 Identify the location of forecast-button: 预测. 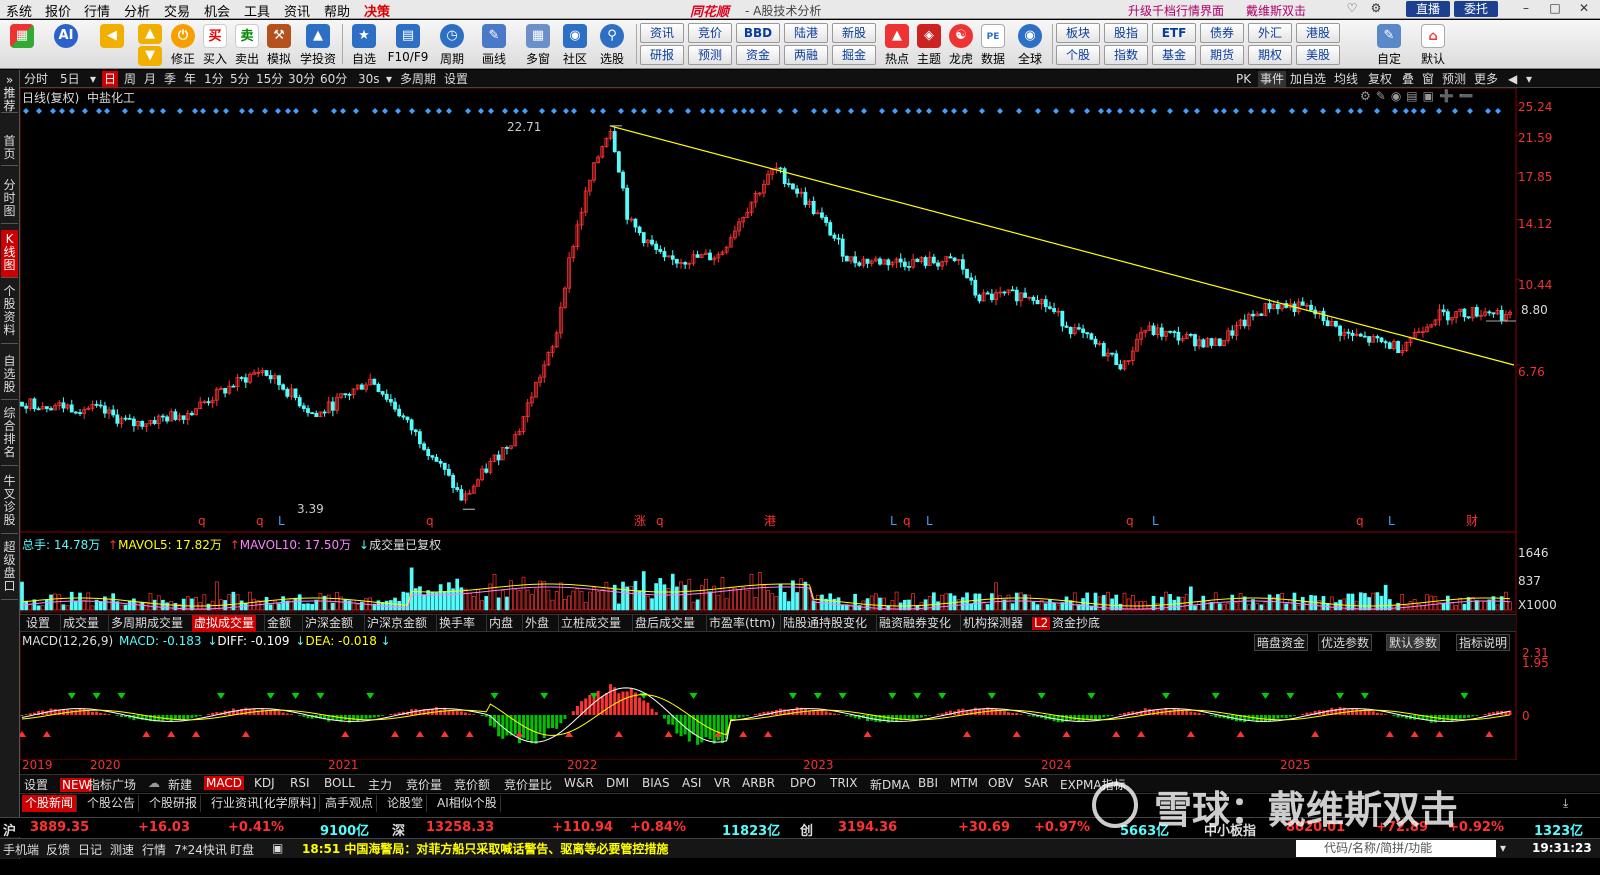
(1454, 79).